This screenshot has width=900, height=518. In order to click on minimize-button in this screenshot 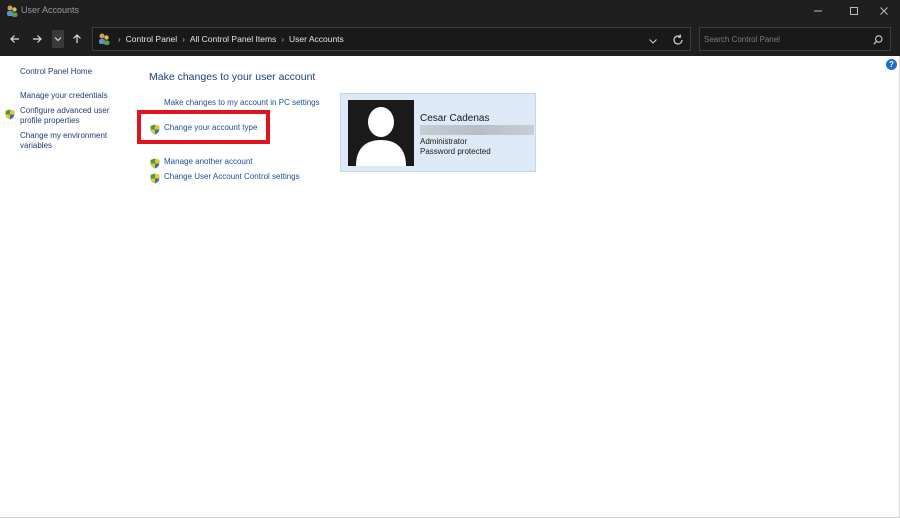, I will do `click(818, 11)`.